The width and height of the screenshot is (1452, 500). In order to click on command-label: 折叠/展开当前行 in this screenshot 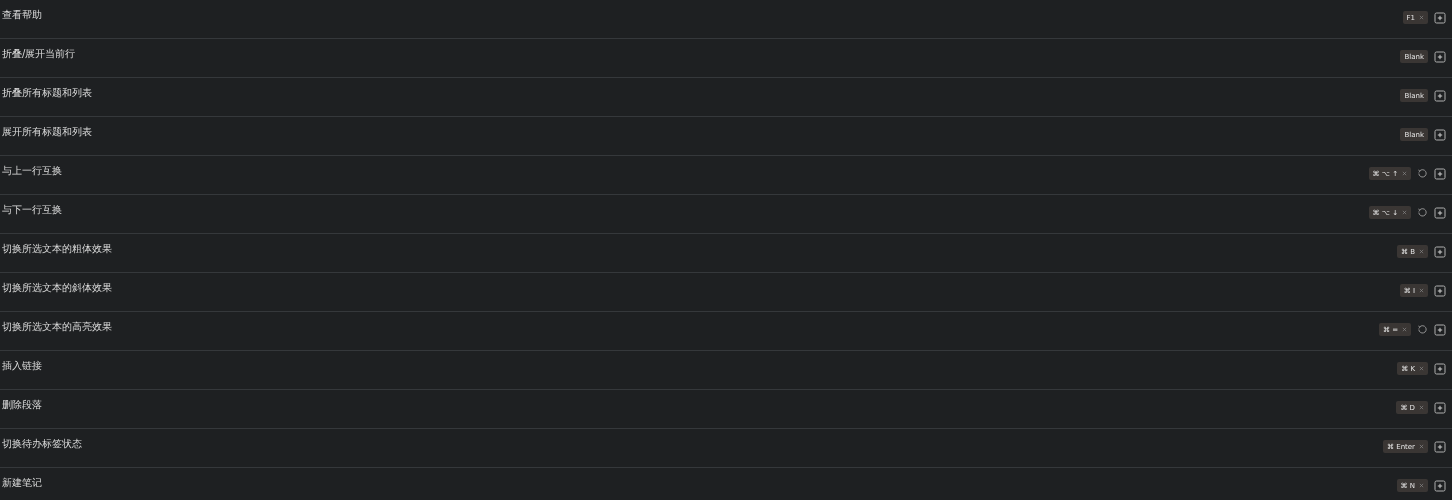, I will do `click(39, 54)`.